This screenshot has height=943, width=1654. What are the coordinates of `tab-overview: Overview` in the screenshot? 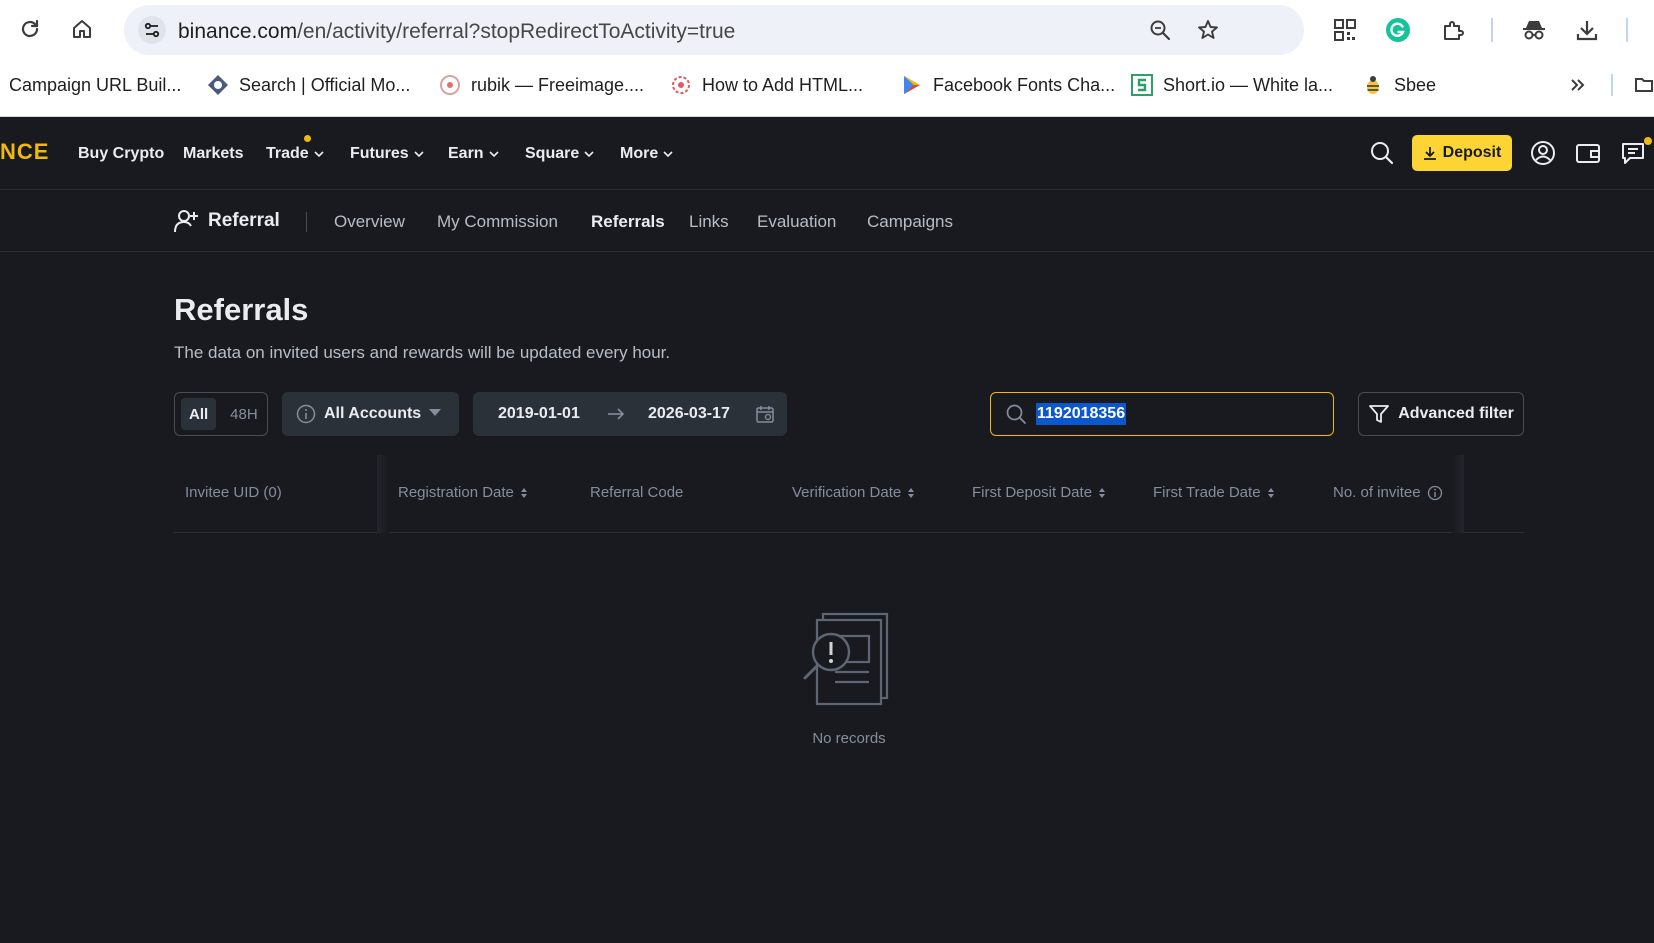 It's located at (369, 222).